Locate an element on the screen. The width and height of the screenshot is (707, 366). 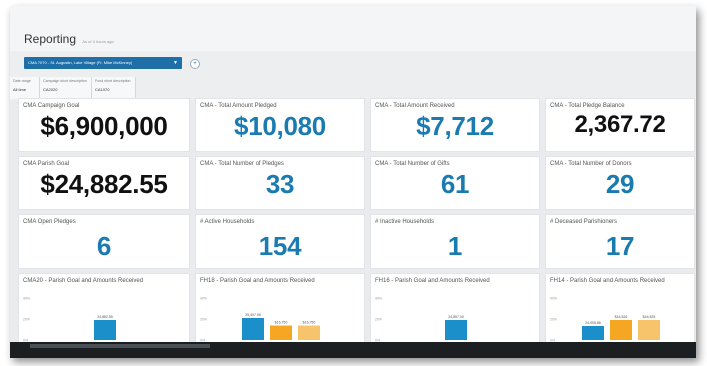
filter-column-fund: Fund short description CA1070 is located at coordinates (114, 88).